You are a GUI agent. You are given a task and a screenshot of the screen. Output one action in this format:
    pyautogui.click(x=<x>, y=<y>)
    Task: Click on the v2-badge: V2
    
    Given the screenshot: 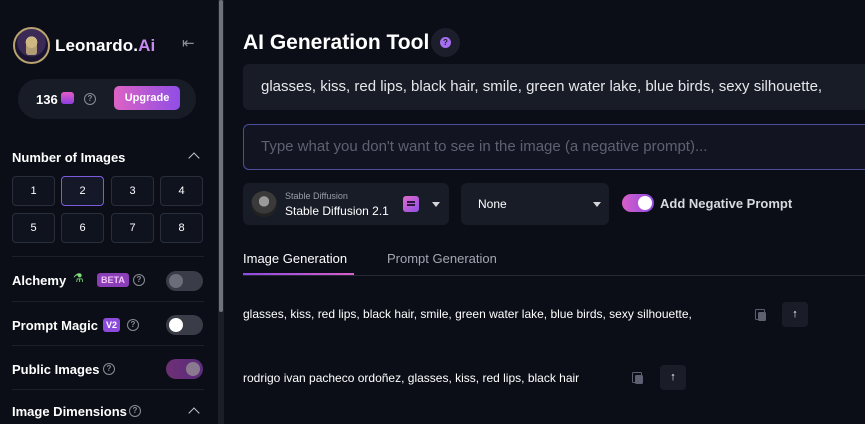 What is the action you would take?
    pyautogui.click(x=112, y=325)
    